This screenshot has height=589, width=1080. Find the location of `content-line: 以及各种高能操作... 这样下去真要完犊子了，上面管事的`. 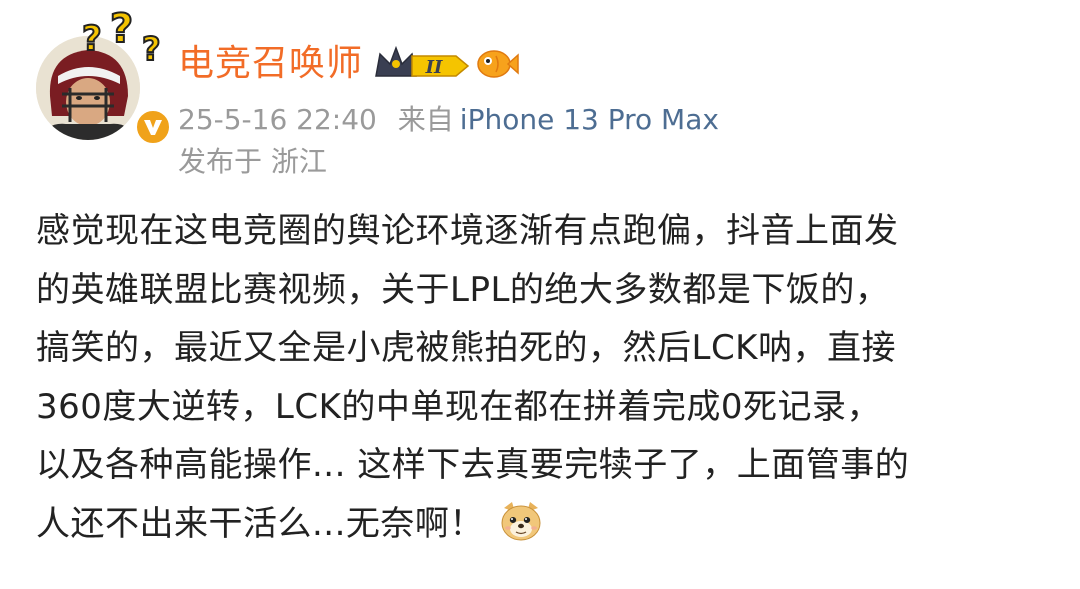

content-line: 以及各种高能操作... 这样下去真要完犊子了，上面管事的 is located at coordinates (473, 465).